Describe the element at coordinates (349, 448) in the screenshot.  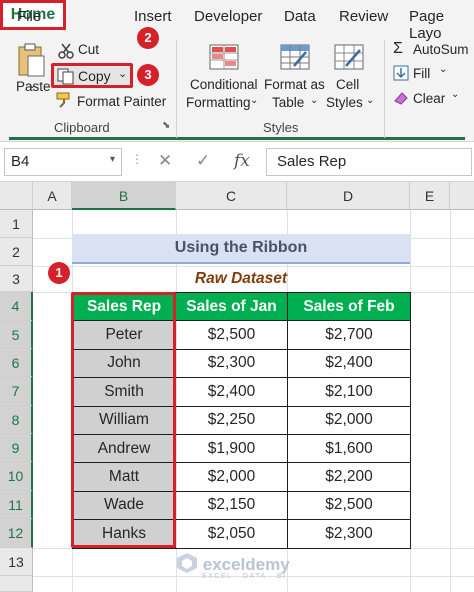
I see `cell-sales-feb: $1,600` at that location.